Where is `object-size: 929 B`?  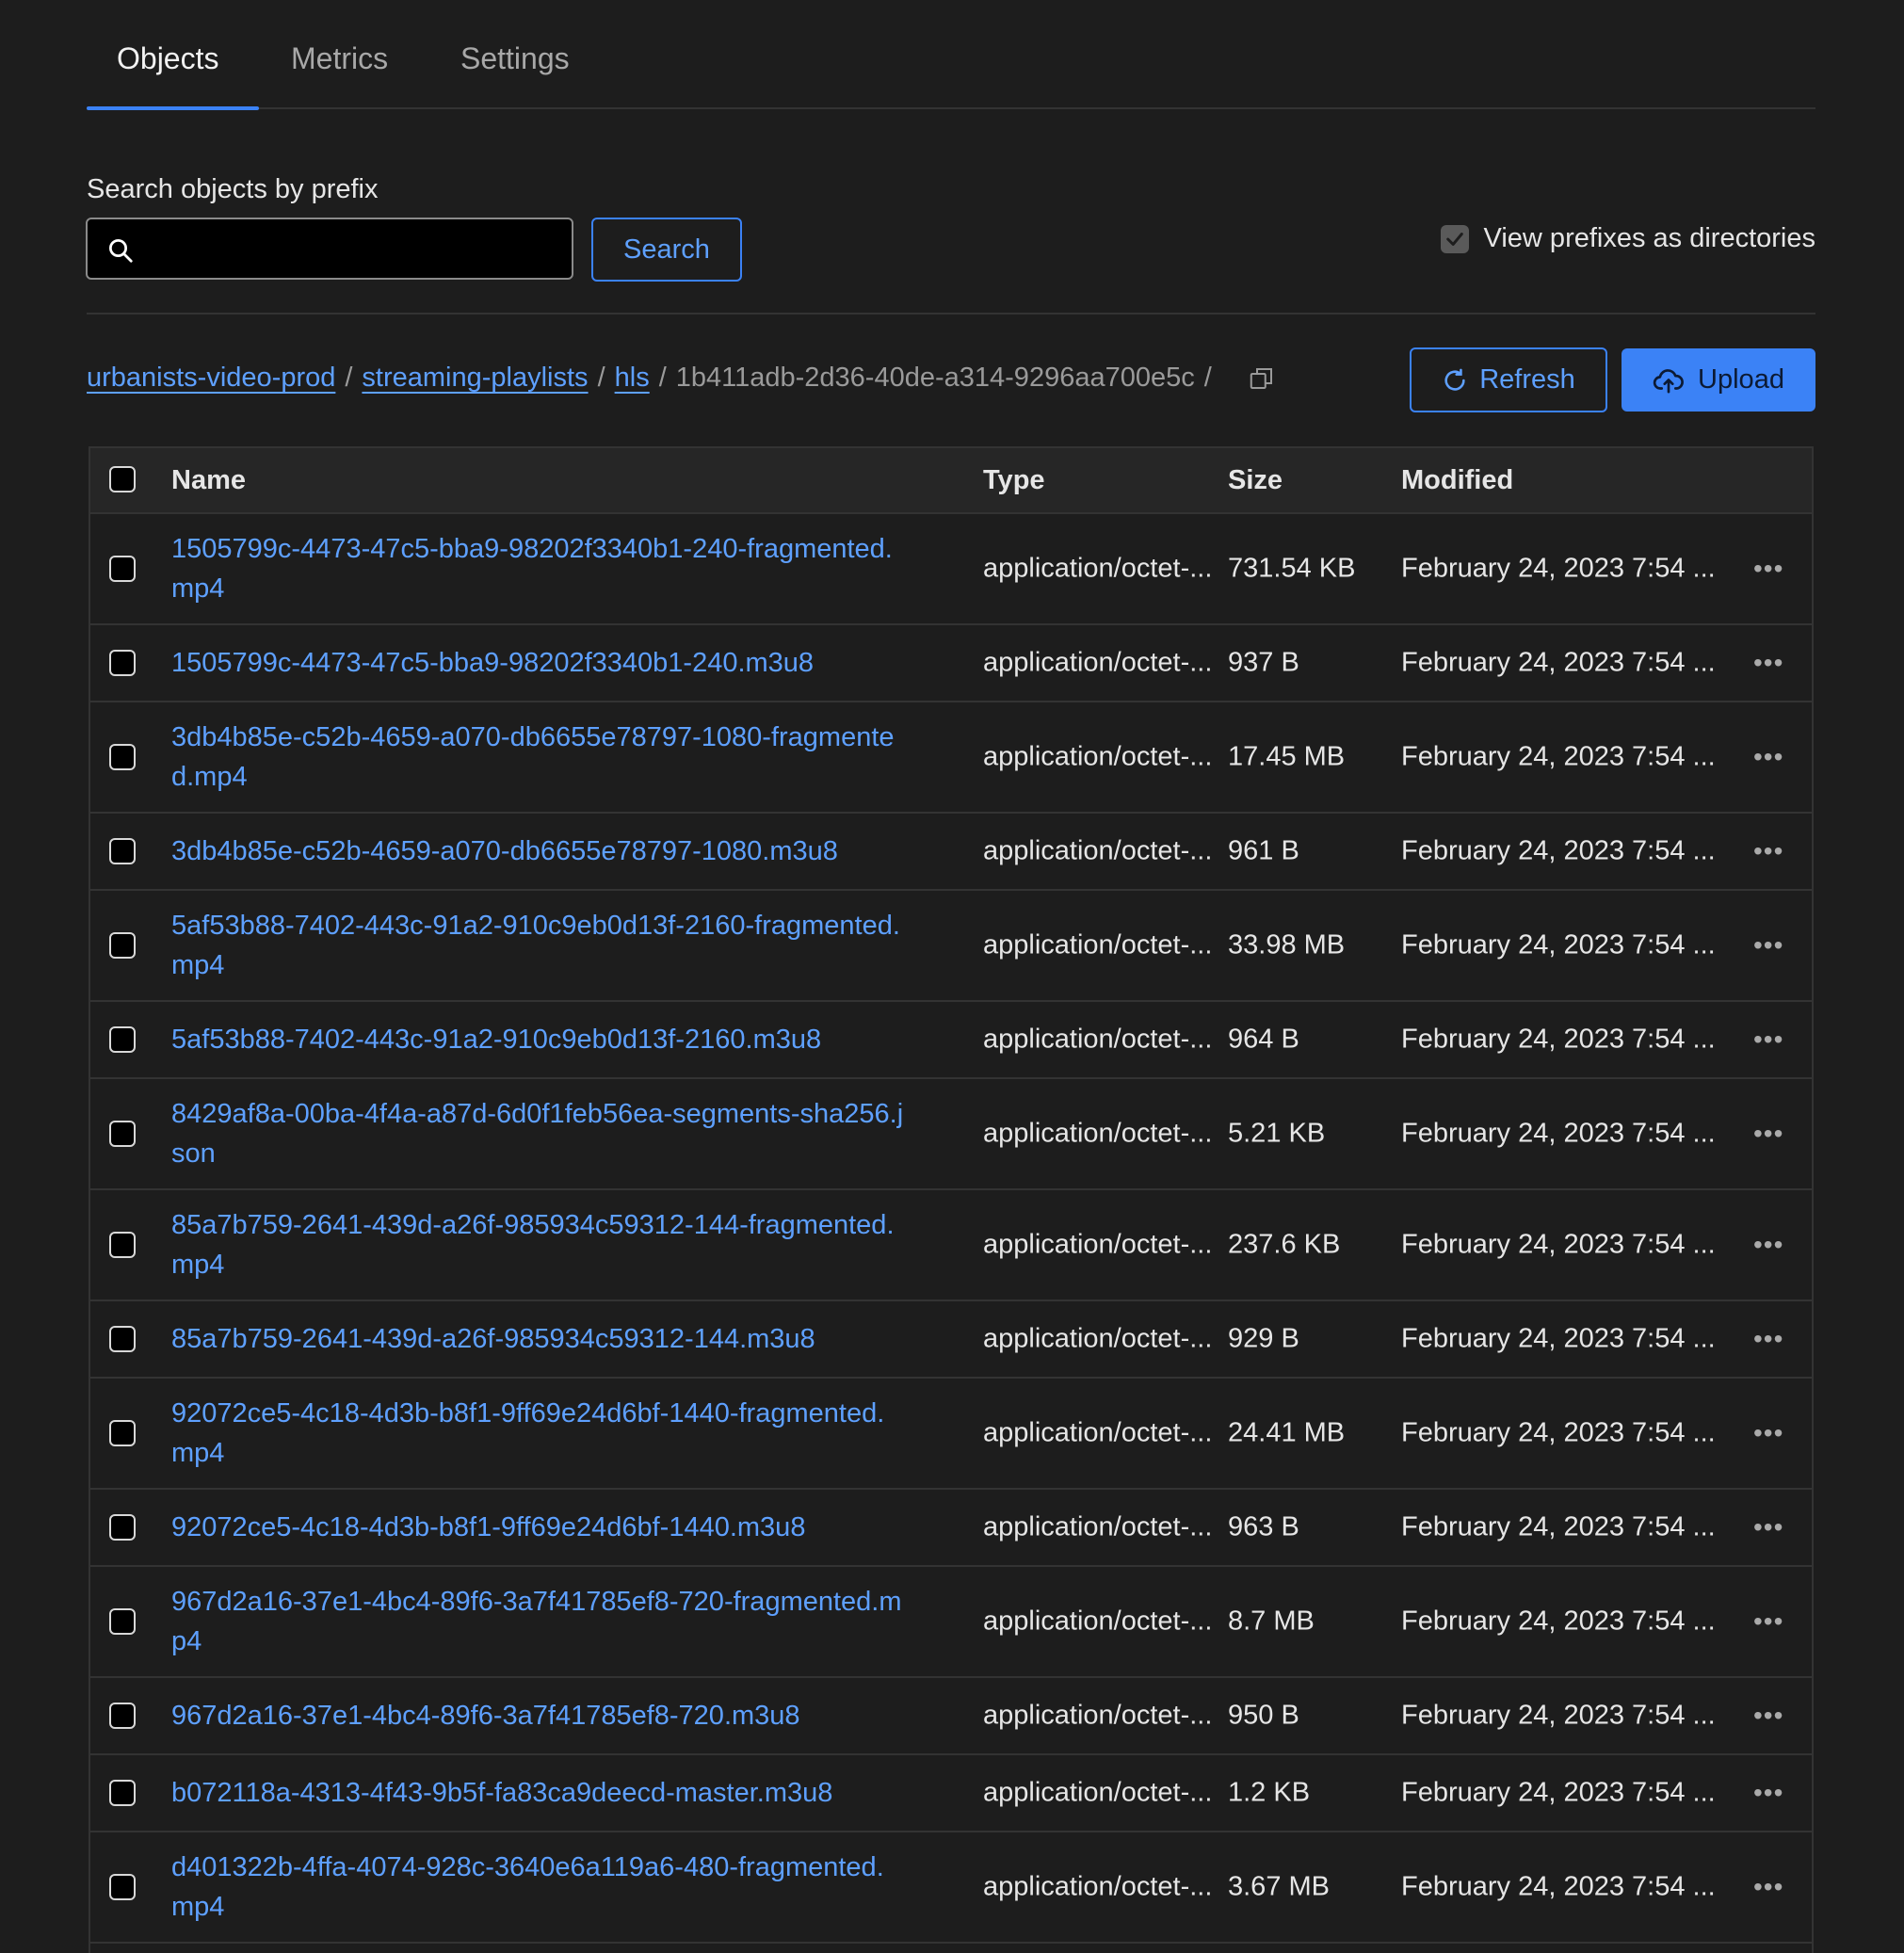
object-size: 929 B is located at coordinates (1263, 1338).